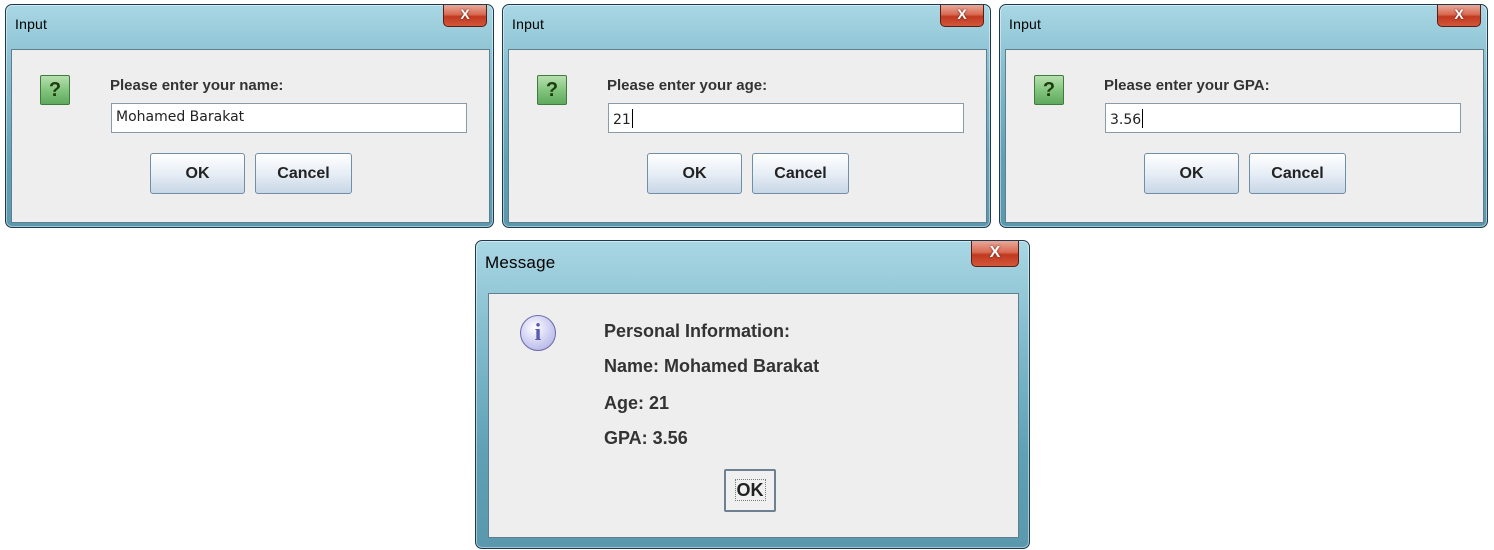  I want to click on message-heading: Personal Information:, so click(697, 331).